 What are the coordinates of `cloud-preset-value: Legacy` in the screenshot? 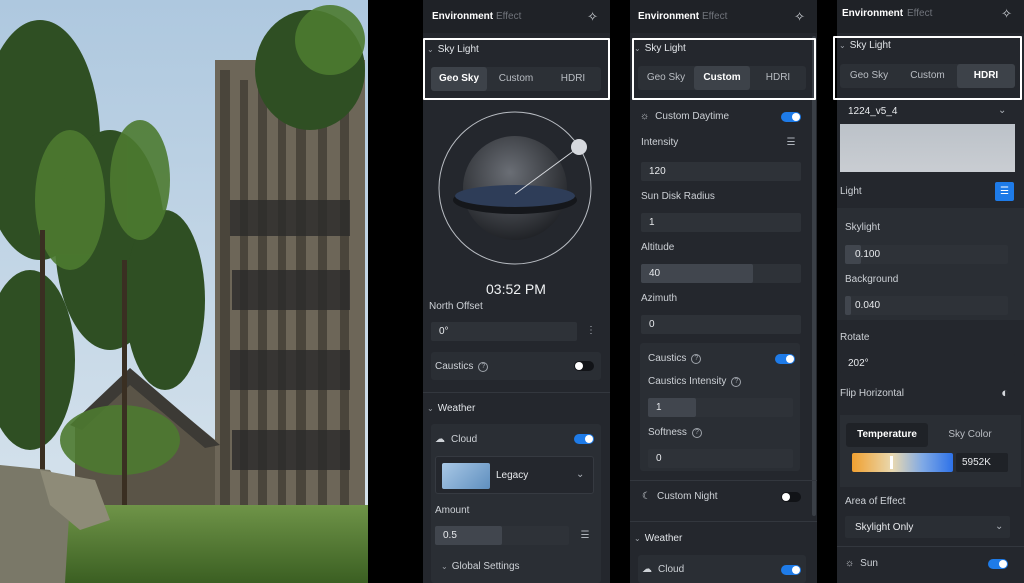 It's located at (512, 475).